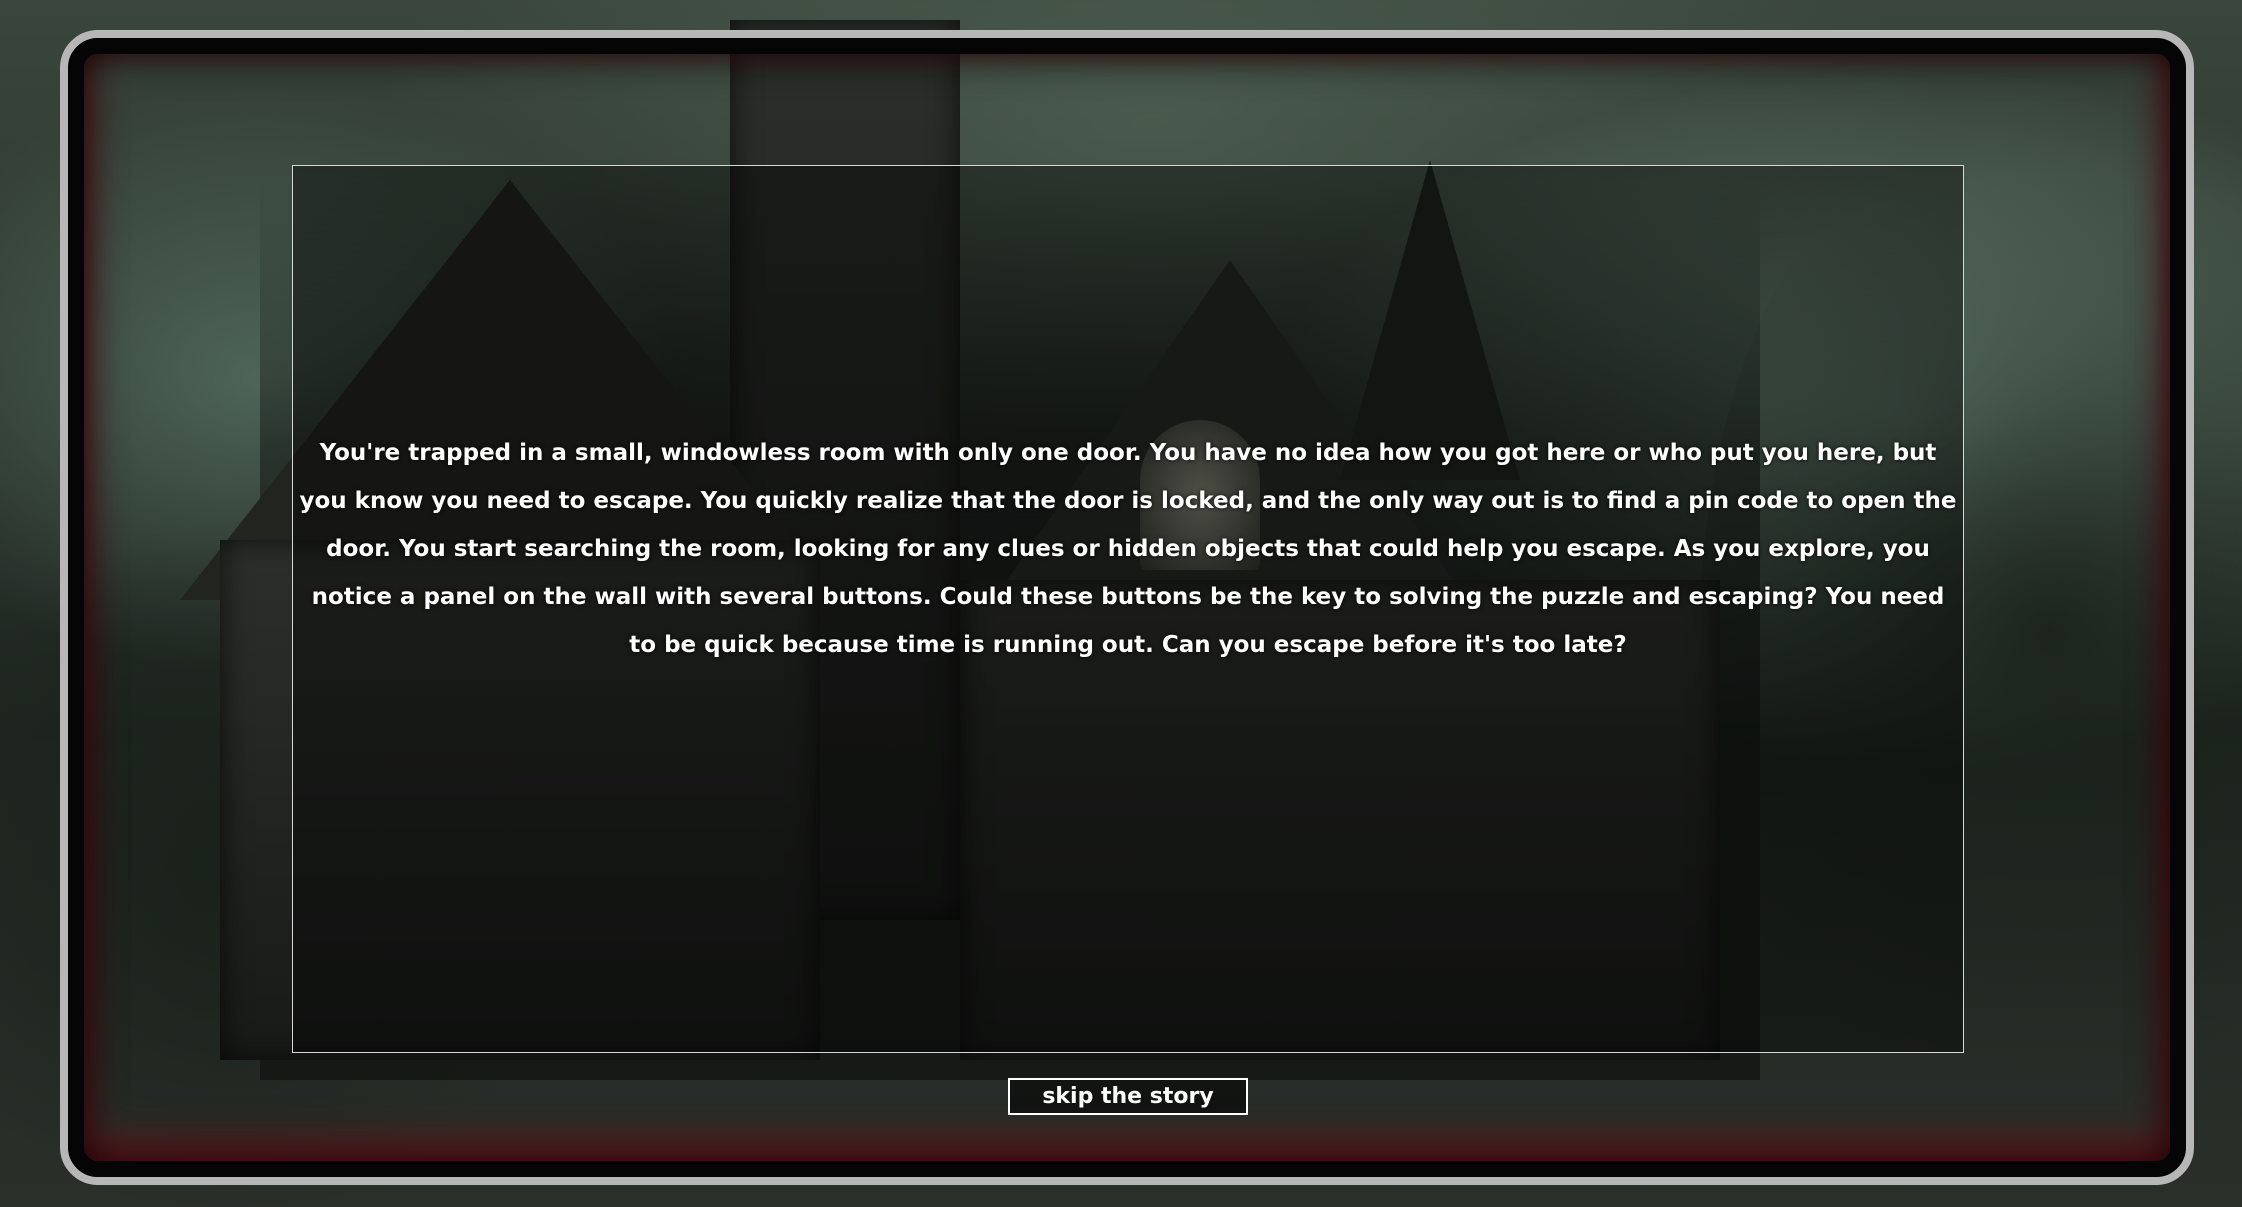 This screenshot has height=1207, width=2242. I want to click on skip-story-button: skip the story, so click(1128, 1096).